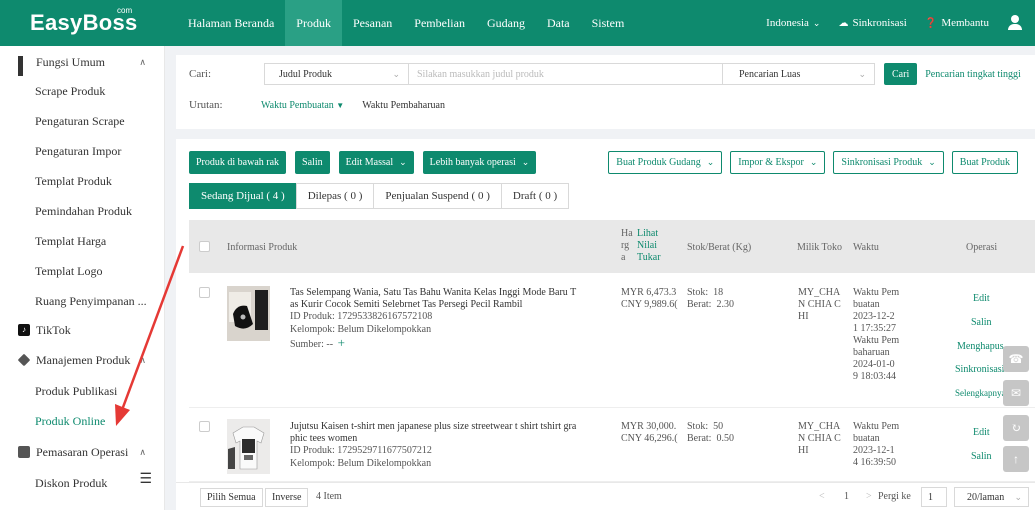  What do you see at coordinates (341, 342) in the screenshot?
I see `plus-icon: +` at bounding box center [341, 342].